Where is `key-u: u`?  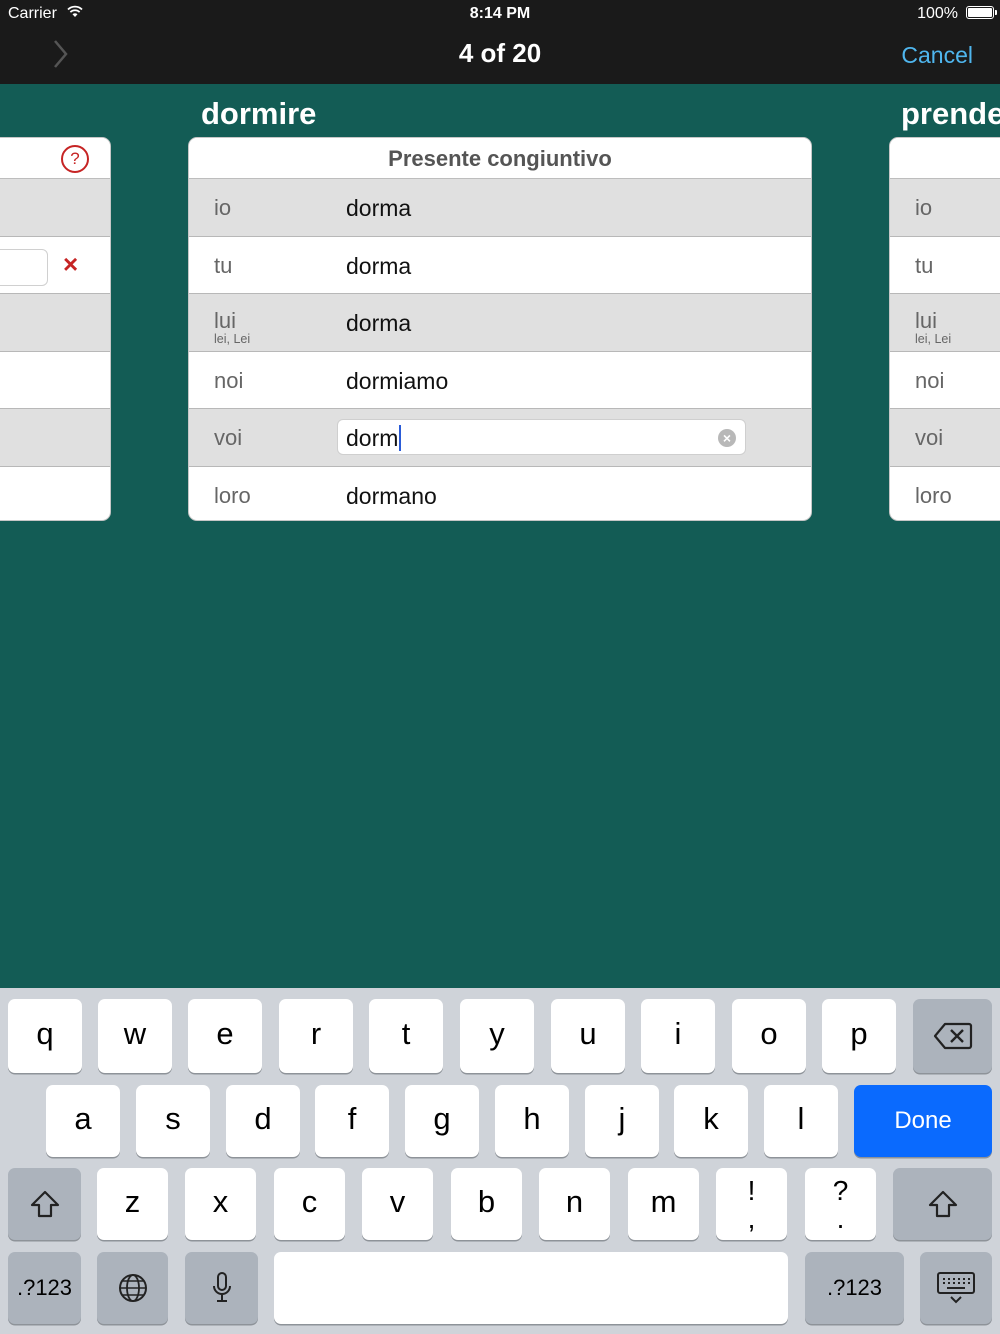
key-u: u is located at coordinates (588, 1036).